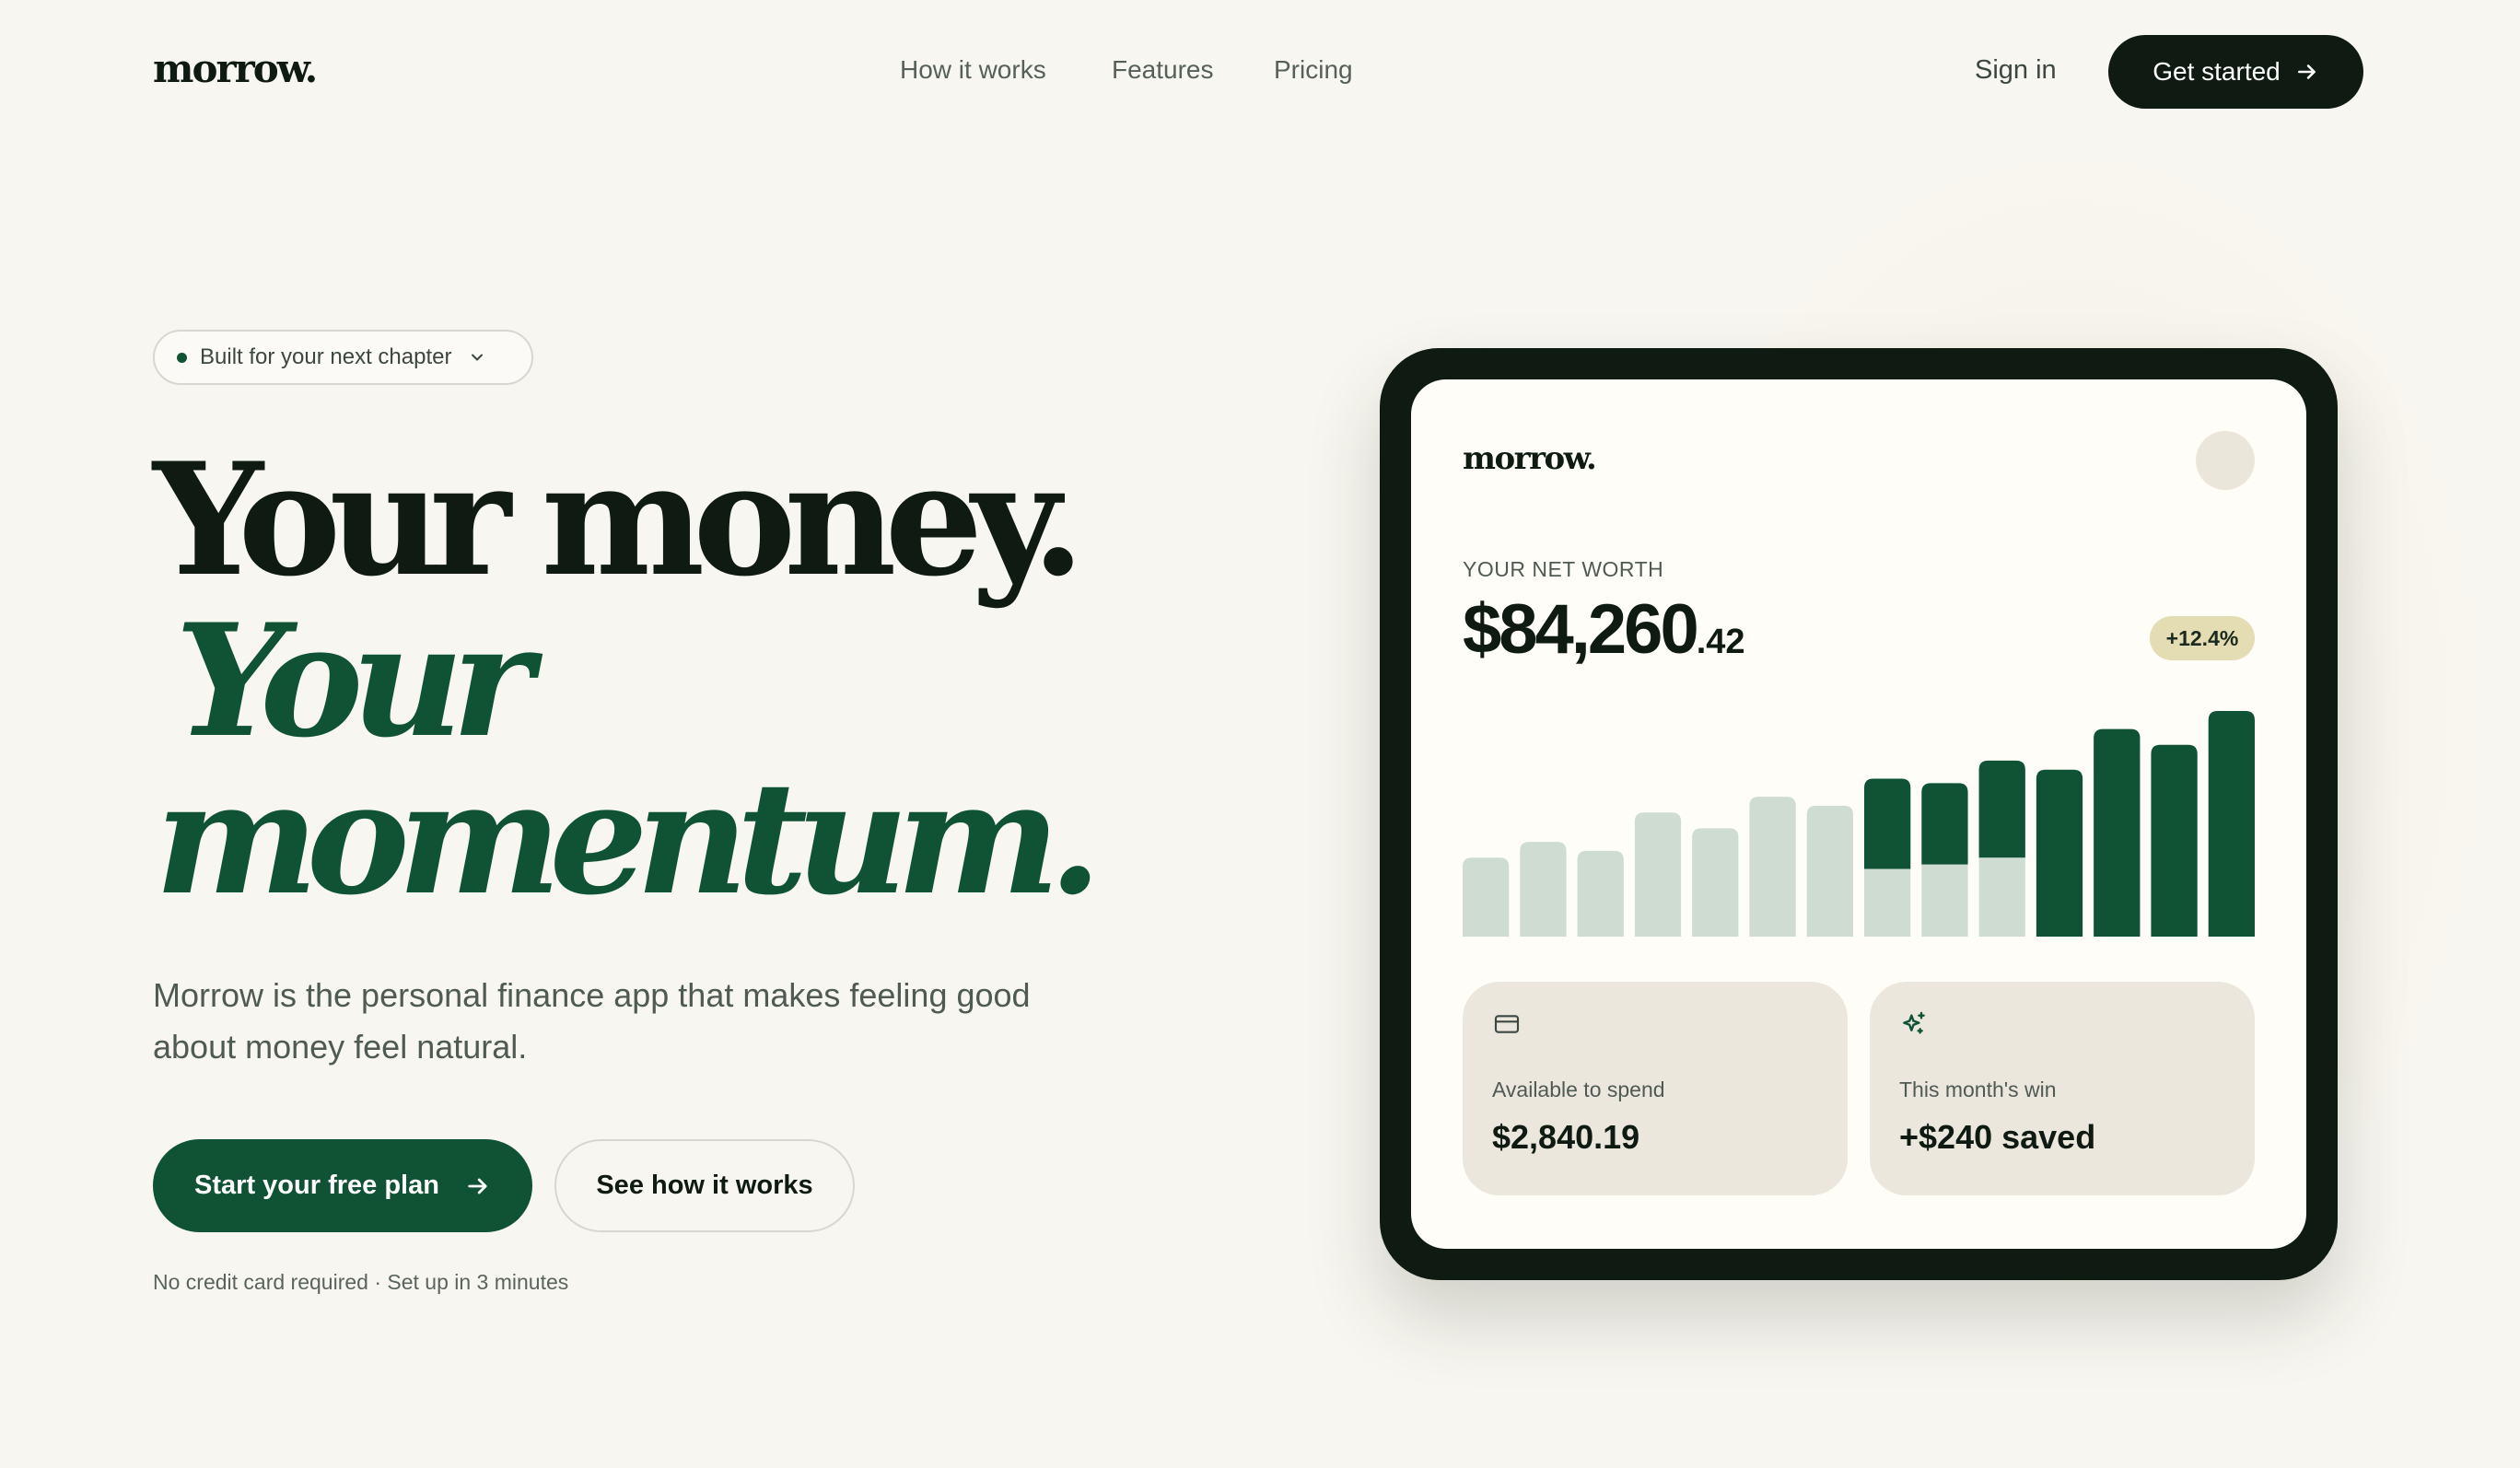 This screenshot has height=1468, width=2520. I want to click on sparkle-icon, so click(1914, 1023).